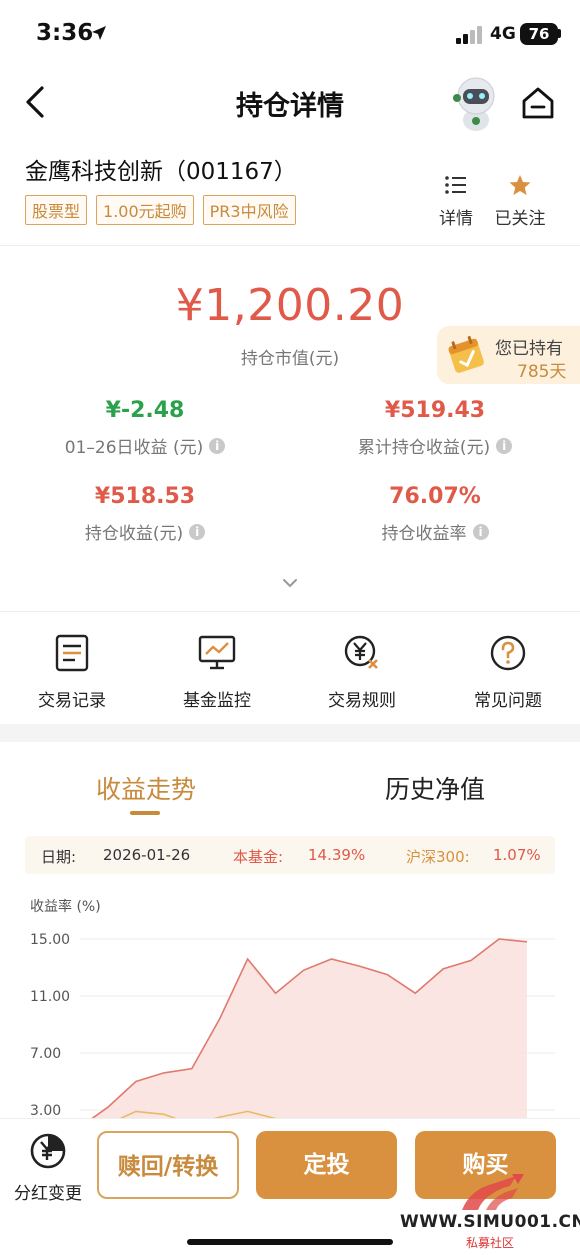  What do you see at coordinates (50, 940) in the screenshot?
I see `y-tick-label: 15.00` at bounding box center [50, 940].